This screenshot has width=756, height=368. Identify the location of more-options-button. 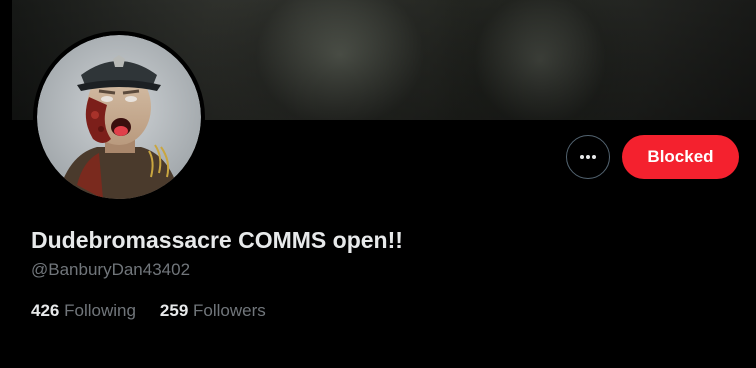
(588, 157).